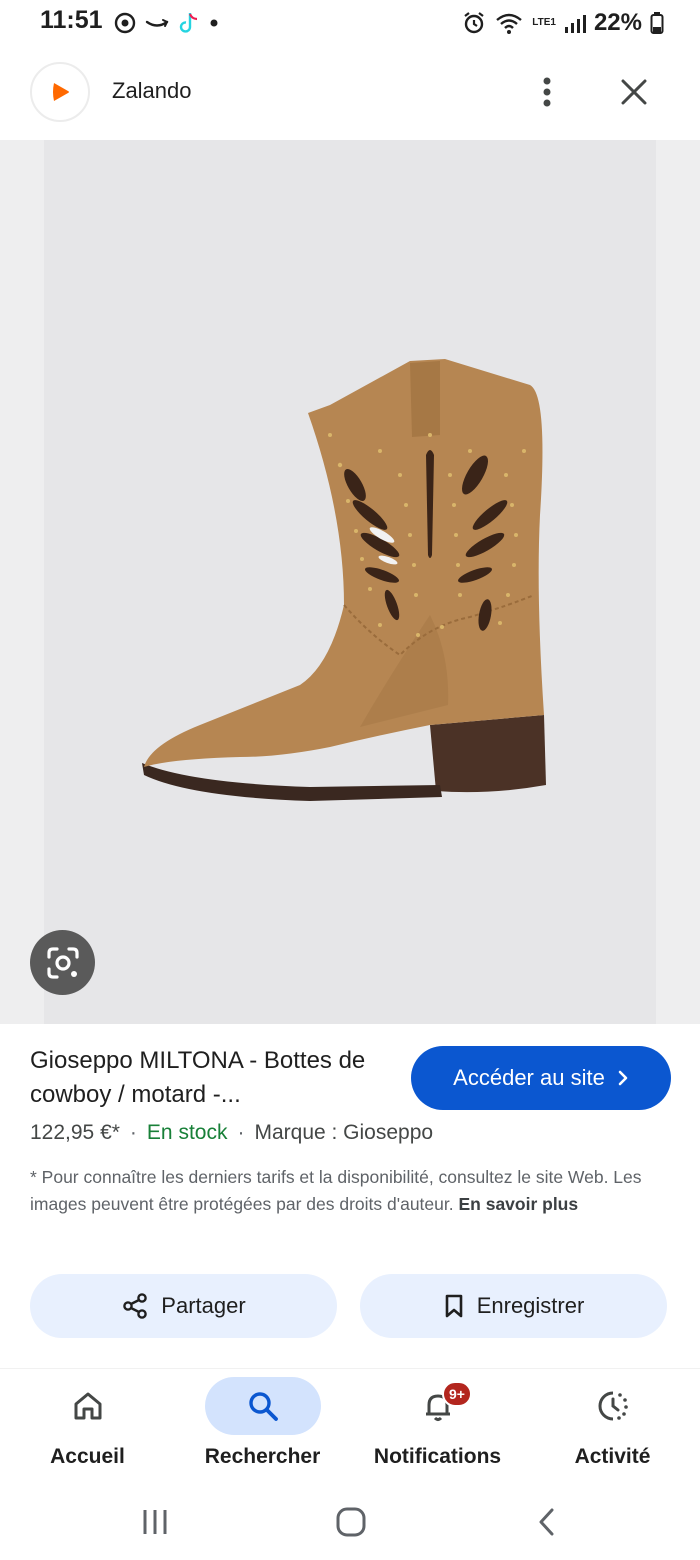  Describe the element at coordinates (437, 1456) in the screenshot. I see `nav-label: Notifications` at that location.